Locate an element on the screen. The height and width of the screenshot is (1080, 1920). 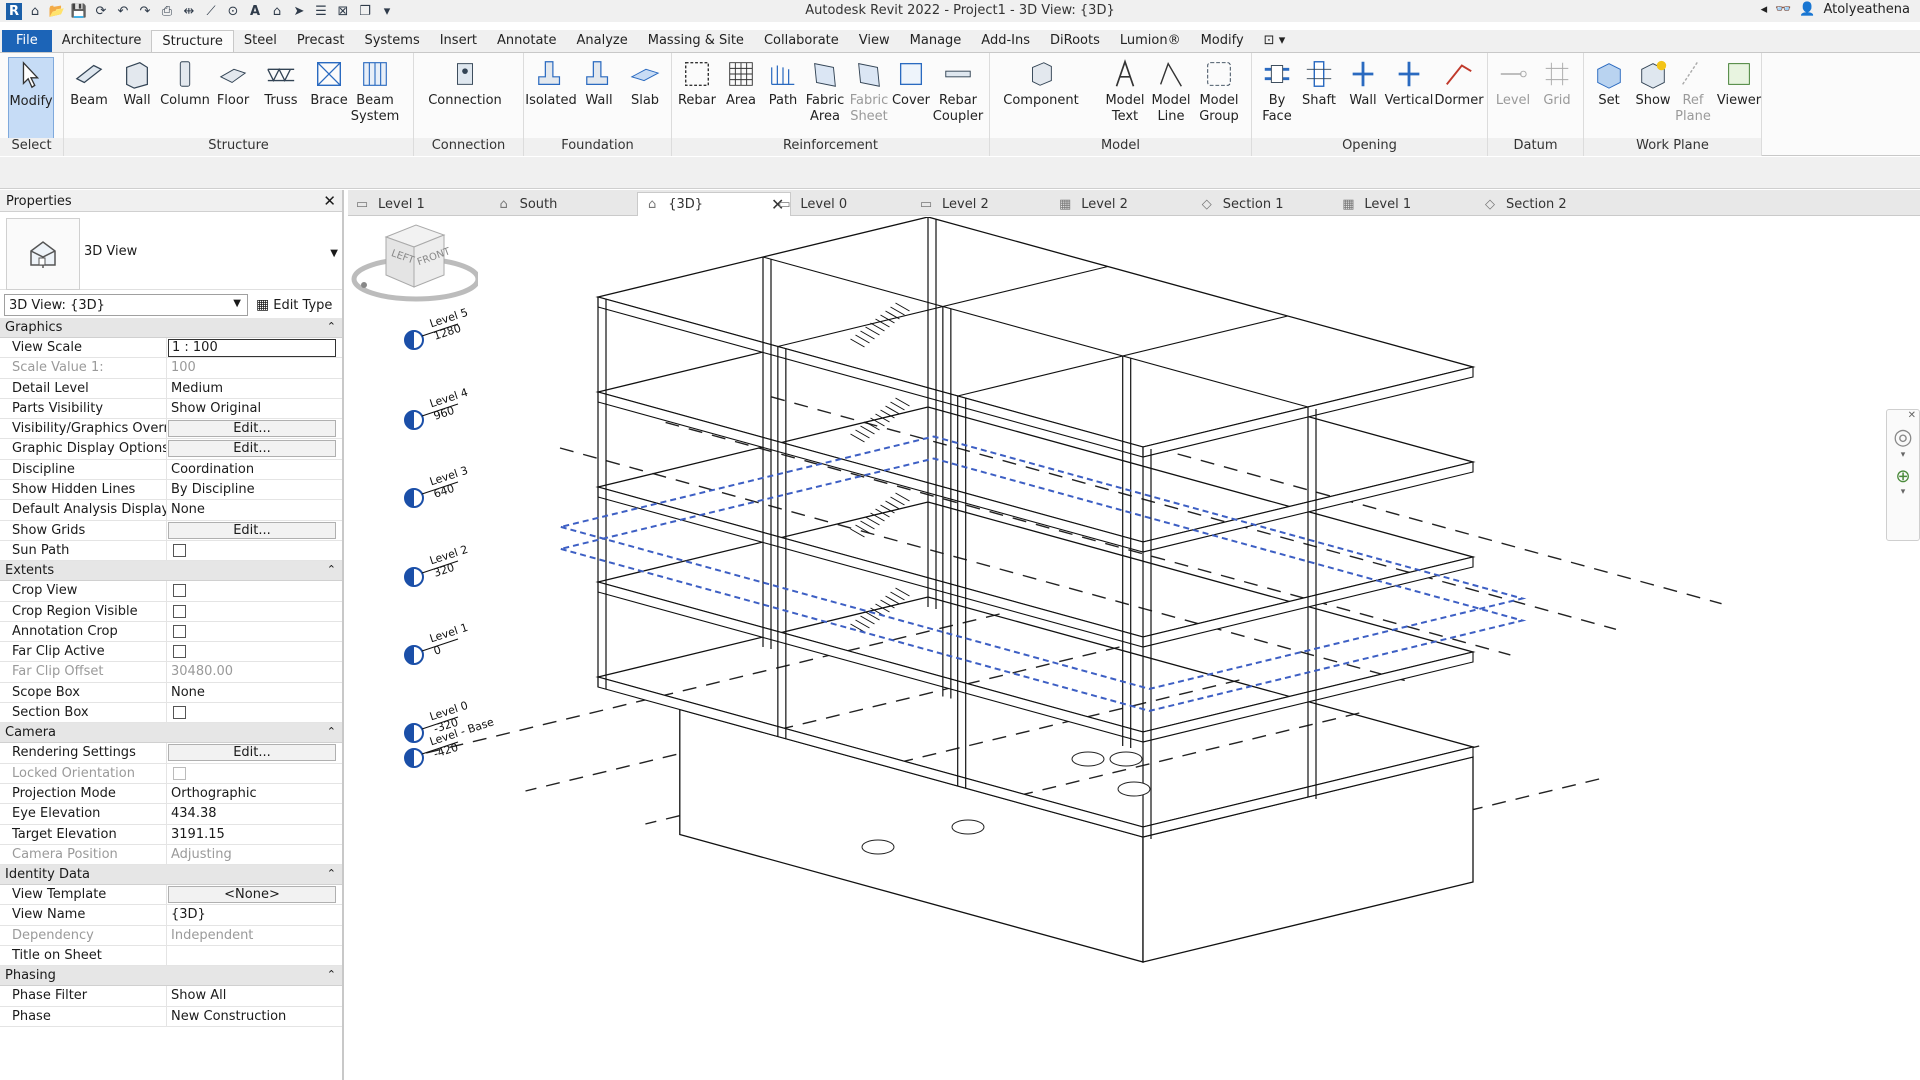
viewcube-home-icon is located at coordinates (364, 285).